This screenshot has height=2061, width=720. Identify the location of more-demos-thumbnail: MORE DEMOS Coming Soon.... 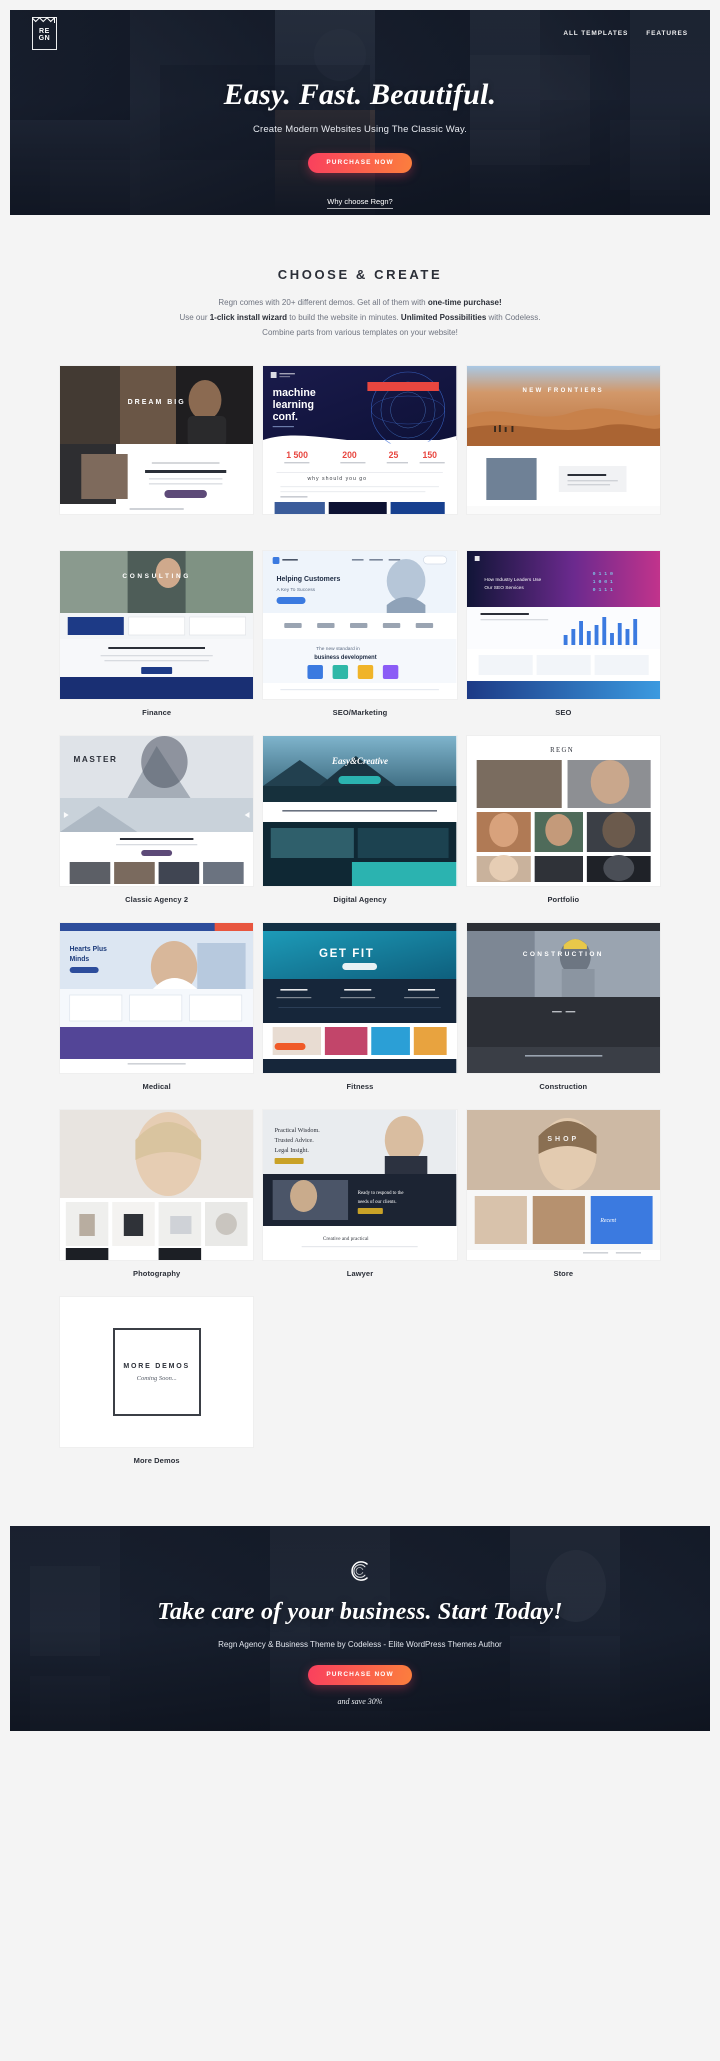
(157, 1372).